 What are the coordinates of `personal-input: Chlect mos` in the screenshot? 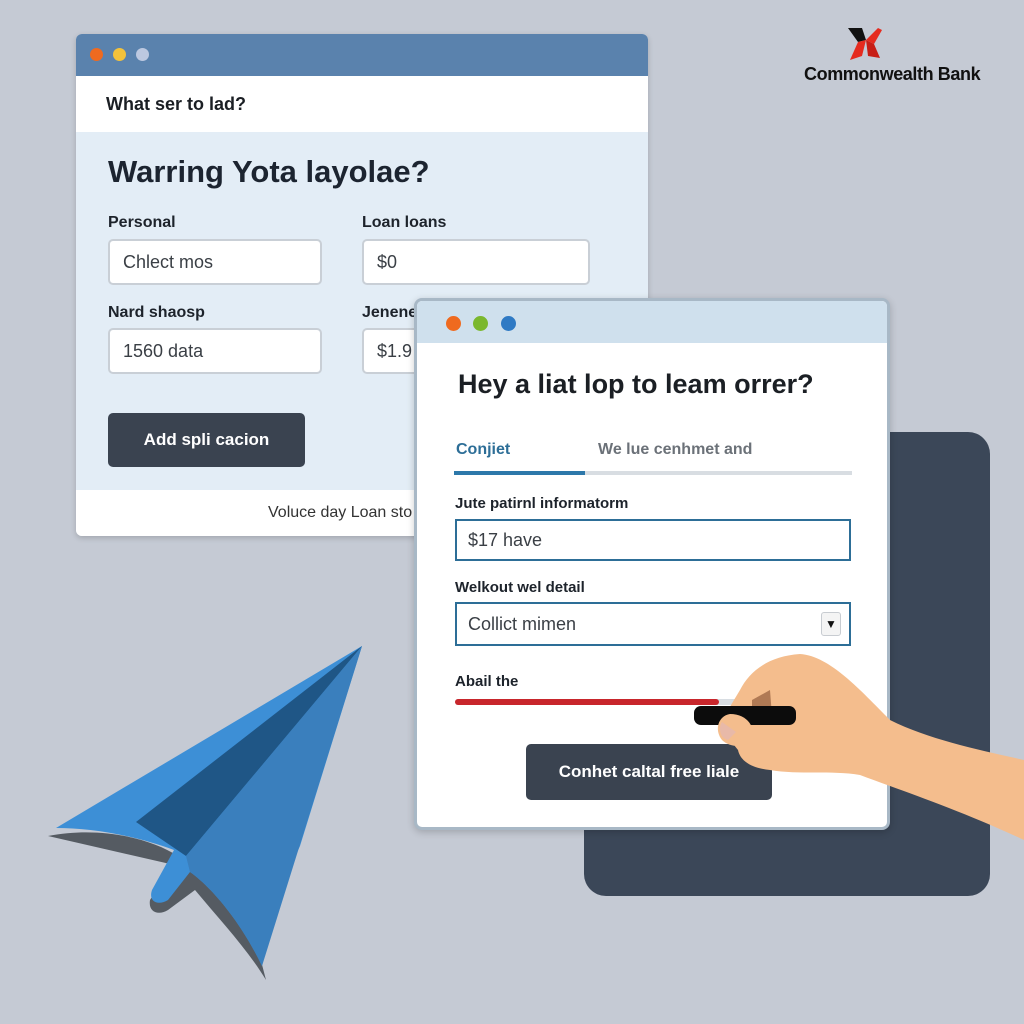 It's located at (215, 262).